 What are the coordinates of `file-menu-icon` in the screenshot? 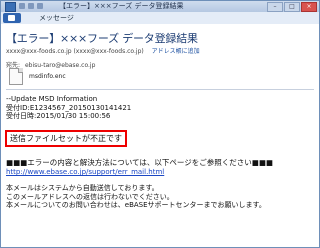 It's located at (11, 18).